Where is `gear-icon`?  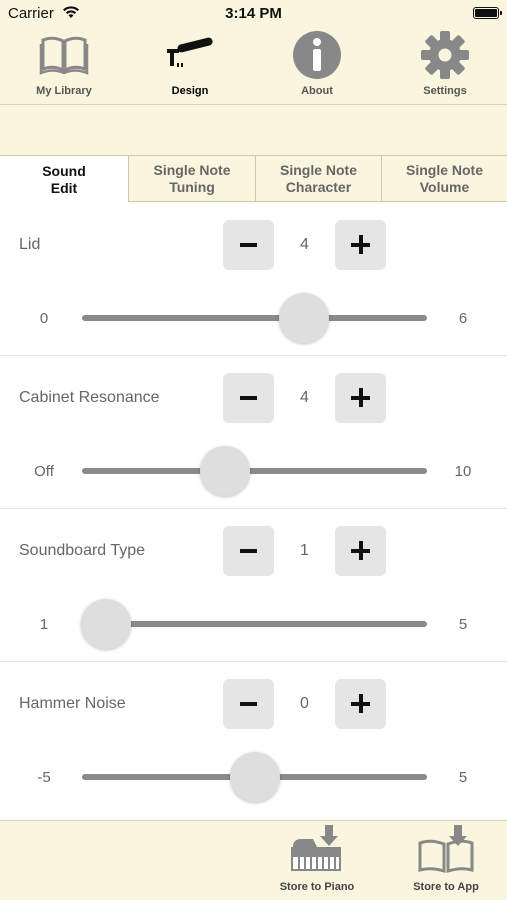
gear-icon is located at coordinates (445, 55).